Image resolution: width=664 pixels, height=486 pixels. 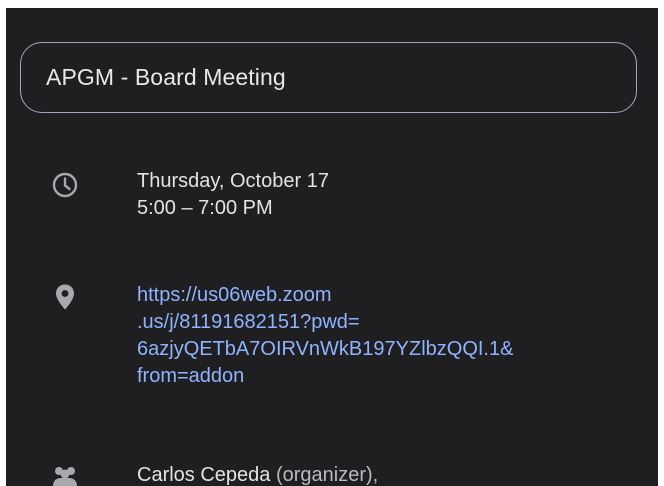 I want to click on event-time: 5:00 – 7:00 PM, so click(x=205, y=208).